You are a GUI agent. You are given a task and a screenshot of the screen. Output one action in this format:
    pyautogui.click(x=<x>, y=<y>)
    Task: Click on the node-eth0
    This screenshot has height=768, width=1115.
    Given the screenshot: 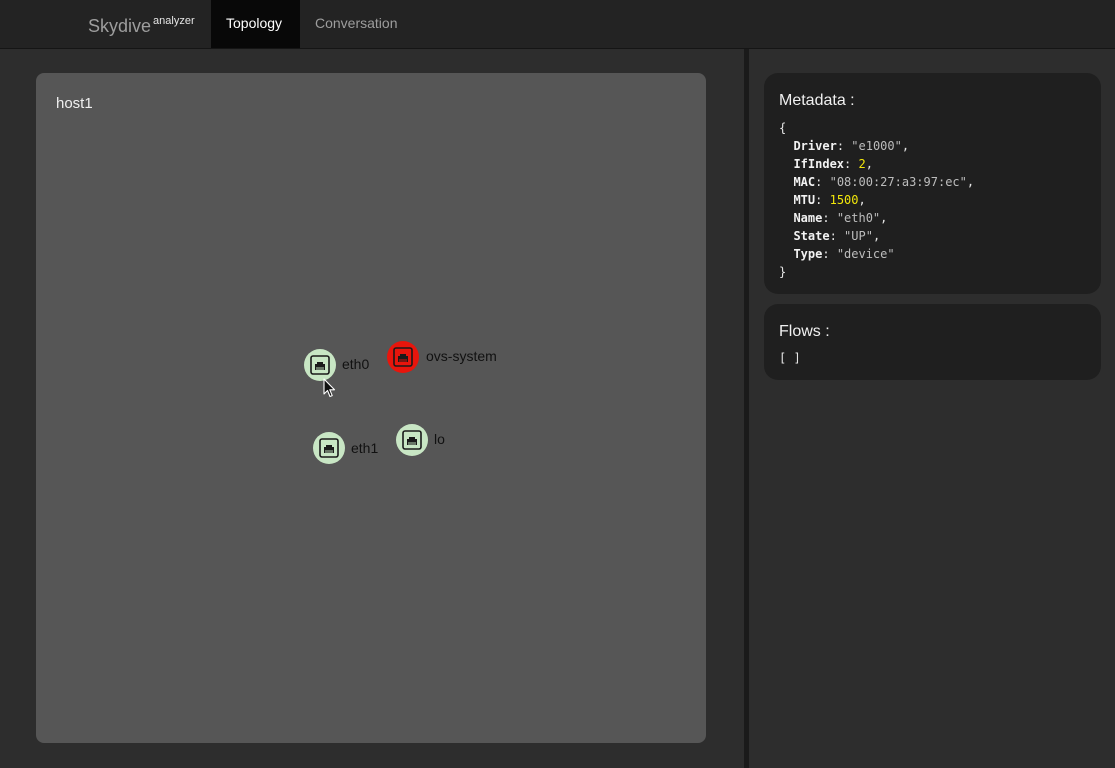 What is the action you would take?
    pyautogui.click(x=320, y=365)
    